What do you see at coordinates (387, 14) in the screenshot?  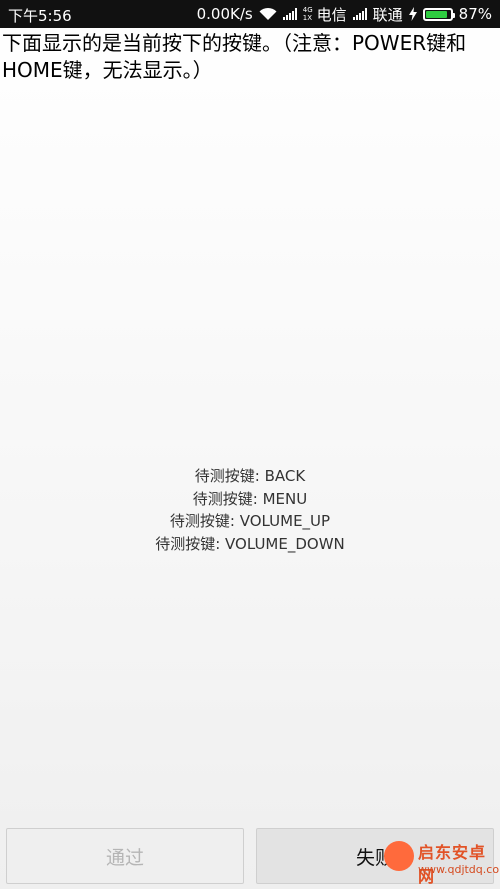 I see `carrier-2: 联通` at bounding box center [387, 14].